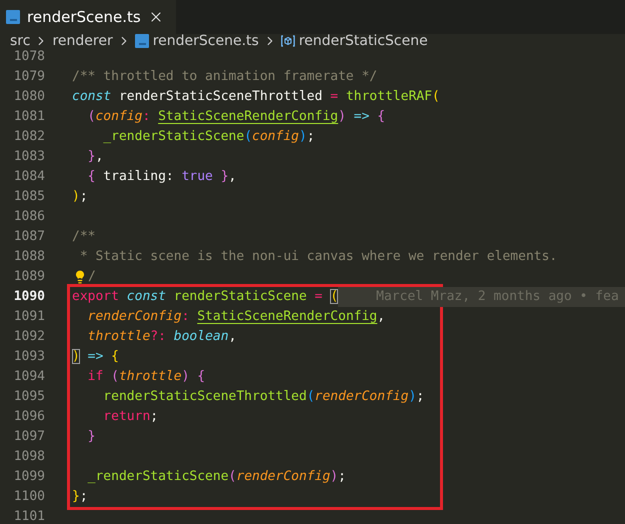 The height and width of the screenshot is (524, 625). What do you see at coordinates (82, 40) in the screenshot?
I see `breadcrumb-item: renderer` at bounding box center [82, 40].